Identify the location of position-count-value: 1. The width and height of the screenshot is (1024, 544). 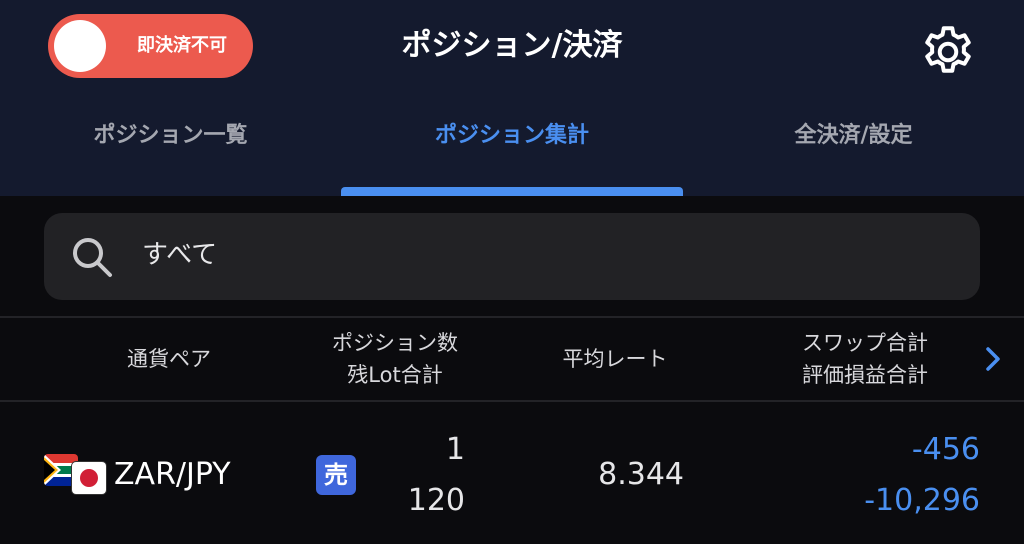
(455, 449).